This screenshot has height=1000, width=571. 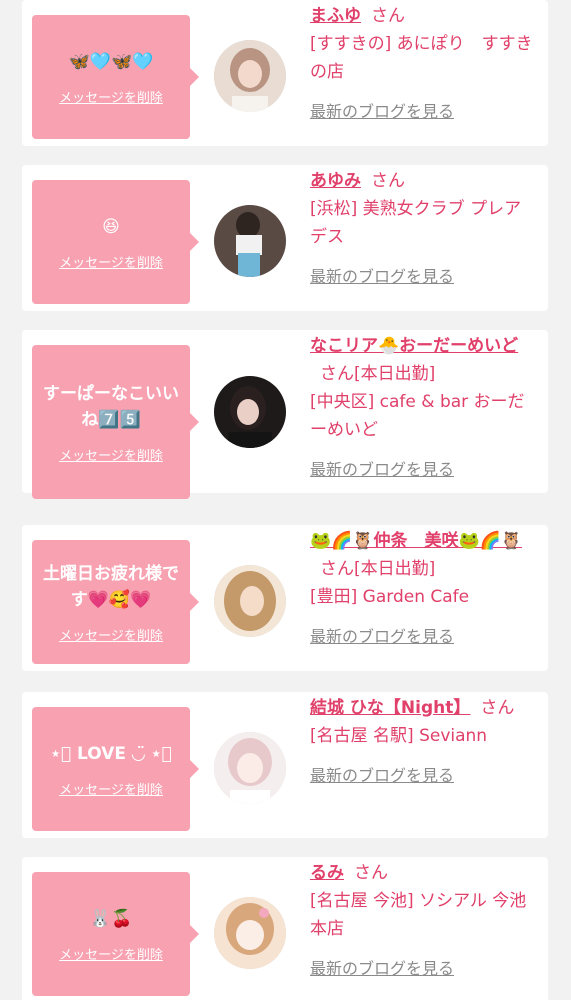 What do you see at coordinates (416, 541) in the screenshot?
I see `profile-name-link: 🐸🌈🦉仲条 美咲🐸🌈🦉` at bounding box center [416, 541].